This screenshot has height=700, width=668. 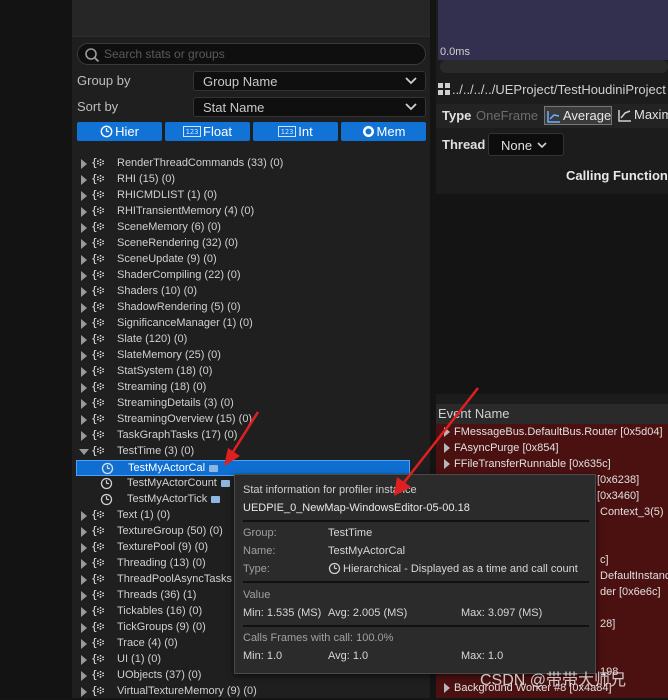 What do you see at coordinates (259, 54) in the screenshot?
I see `search-input` at bounding box center [259, 54].